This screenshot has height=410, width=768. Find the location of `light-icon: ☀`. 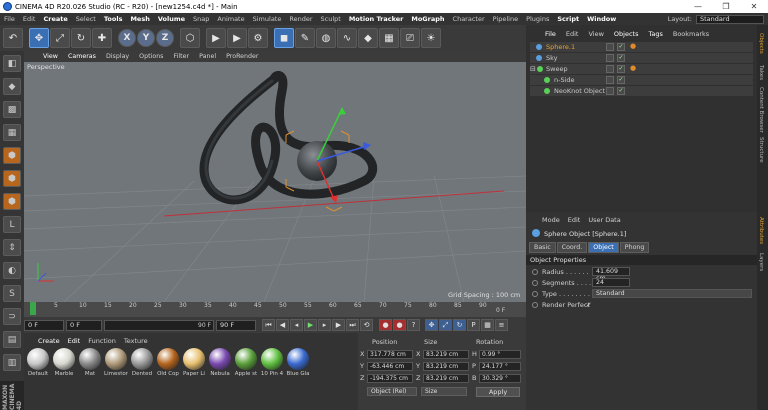

light-icon: ☀ is located at coordinates (431, 38).